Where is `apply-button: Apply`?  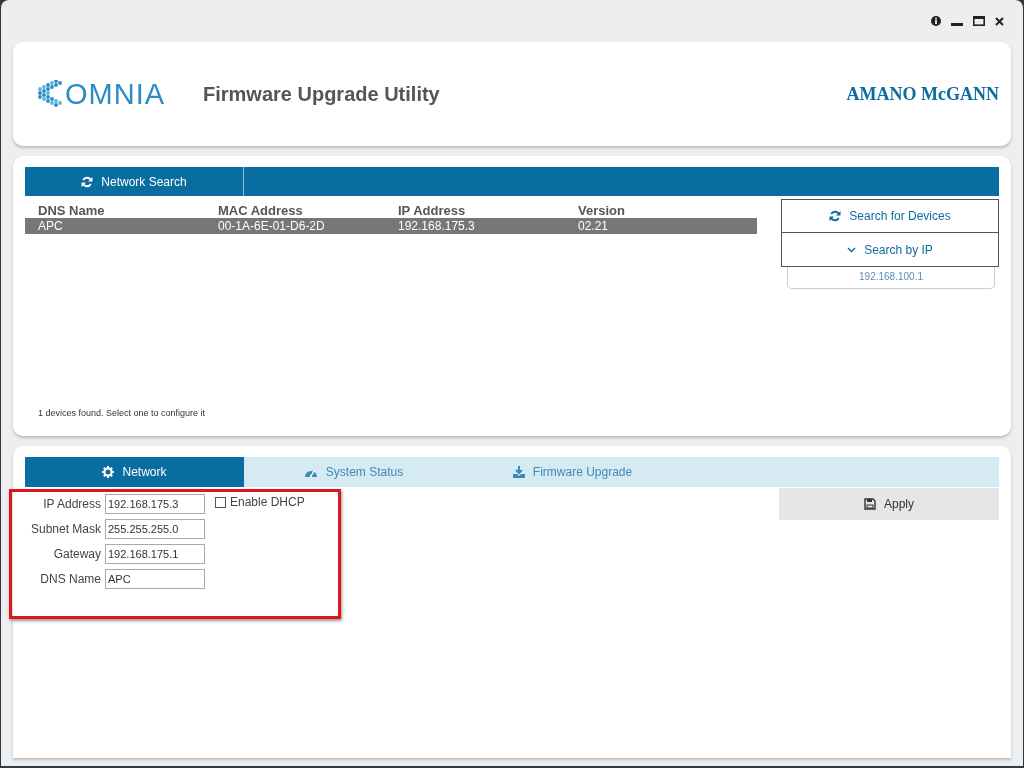 apply-button: Apply is located at coordinates (889, 504).